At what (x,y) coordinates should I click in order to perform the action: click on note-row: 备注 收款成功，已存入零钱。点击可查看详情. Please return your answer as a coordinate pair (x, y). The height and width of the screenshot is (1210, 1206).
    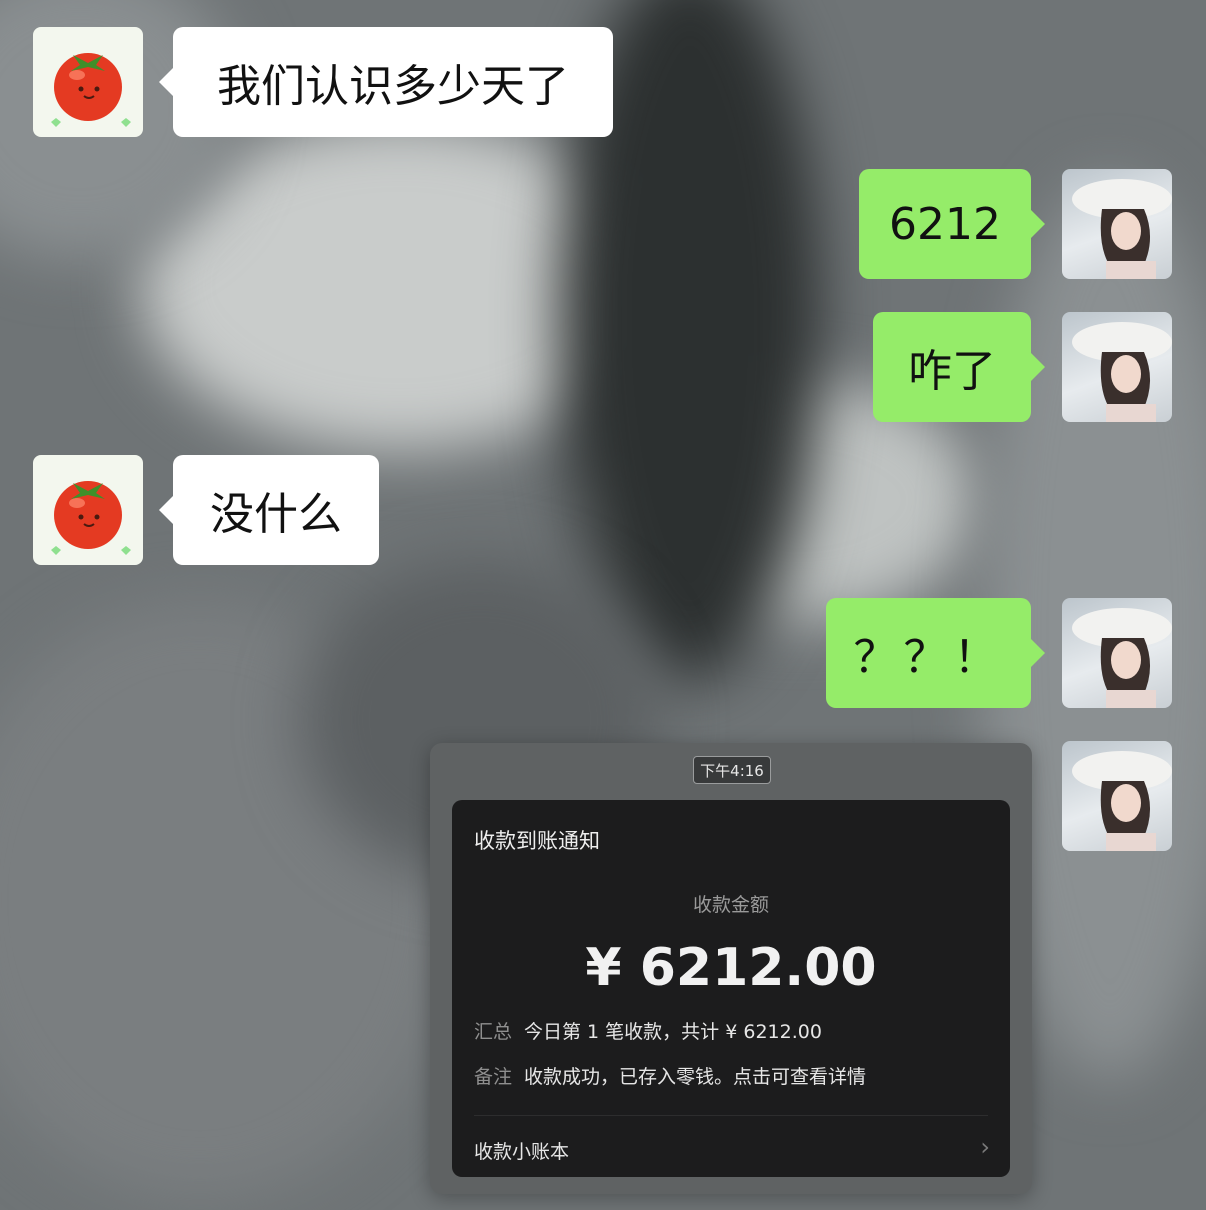
    Looking at the image, I should click on (670, 1075).